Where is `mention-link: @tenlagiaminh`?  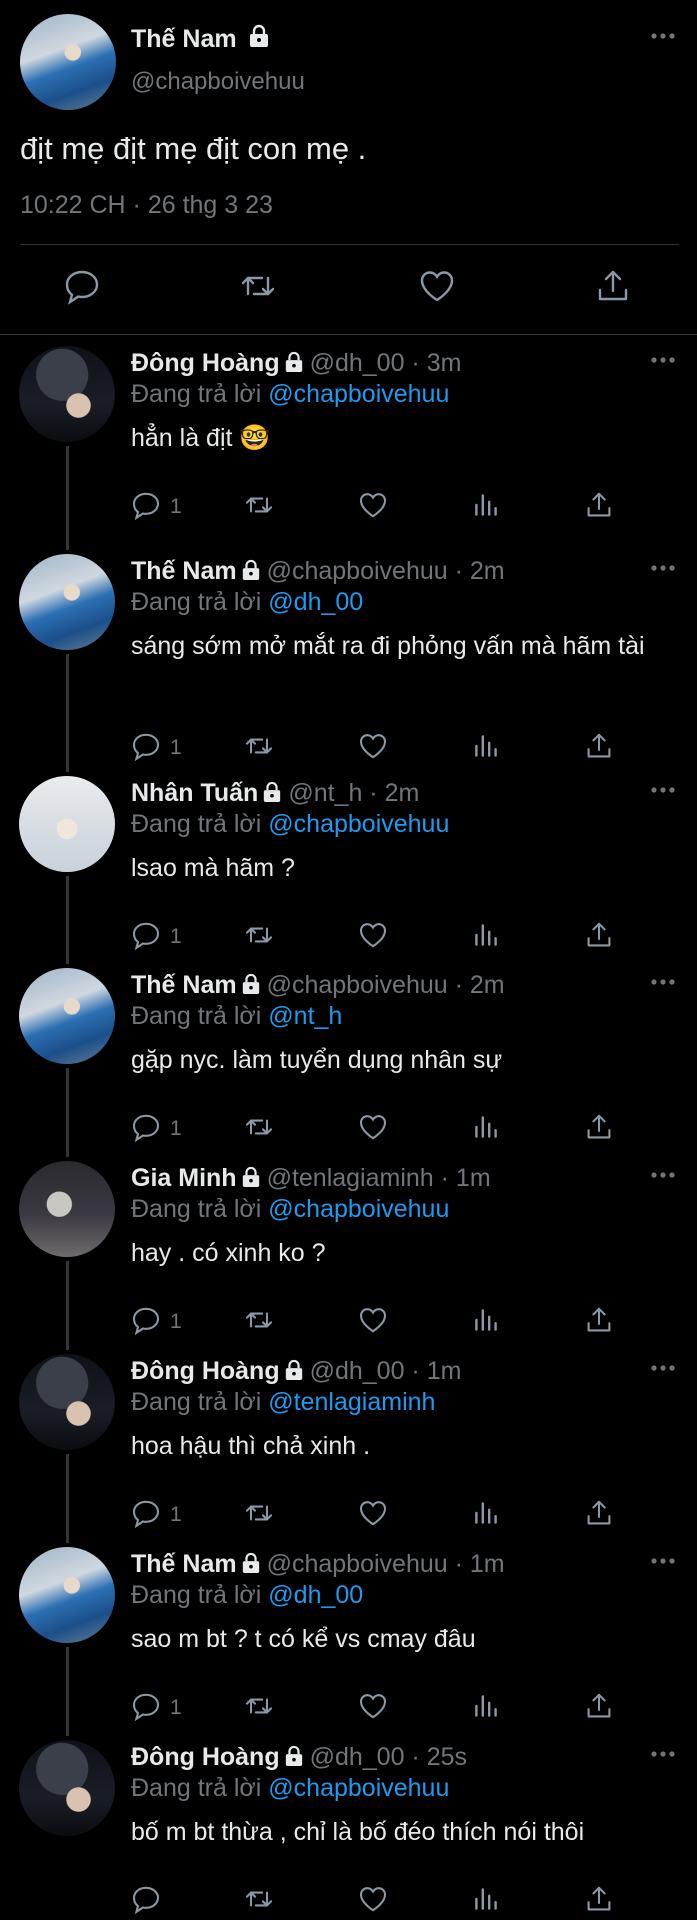 mention-link: @tenlagiaminh is located at coordinates (351, 1402).